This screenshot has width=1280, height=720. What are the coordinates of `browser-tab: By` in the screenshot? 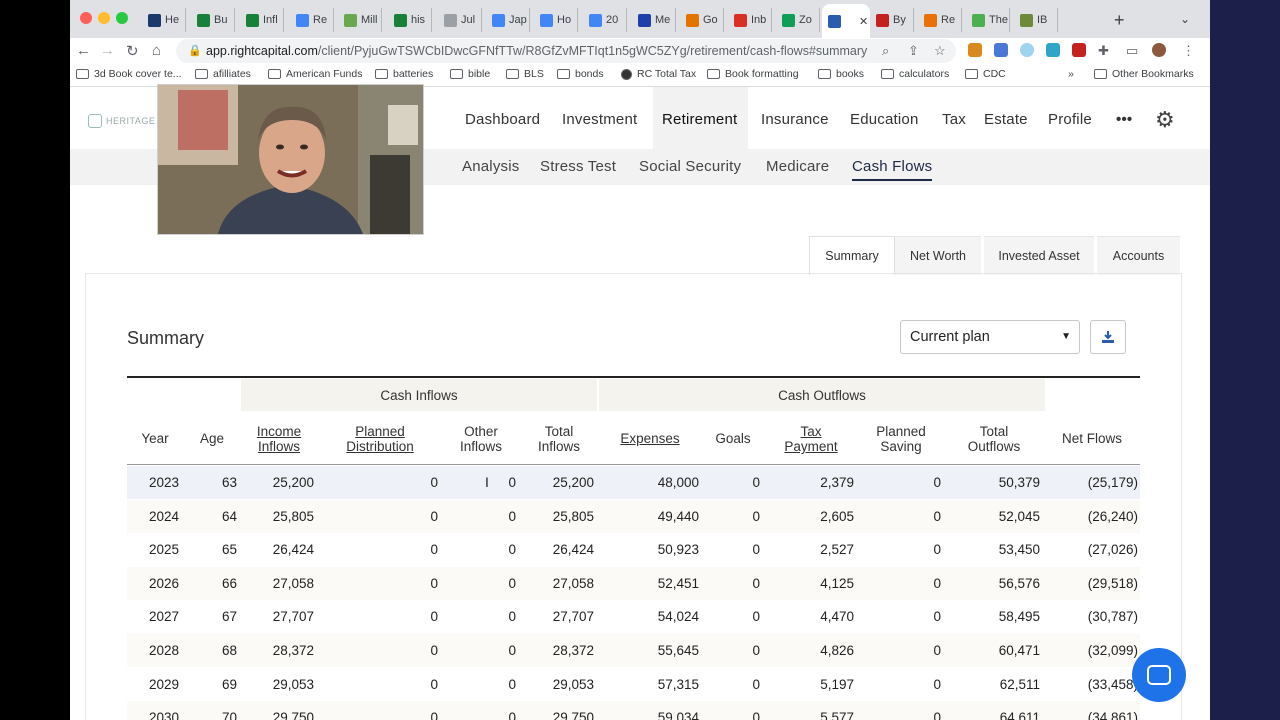 It's located at (892, 20).